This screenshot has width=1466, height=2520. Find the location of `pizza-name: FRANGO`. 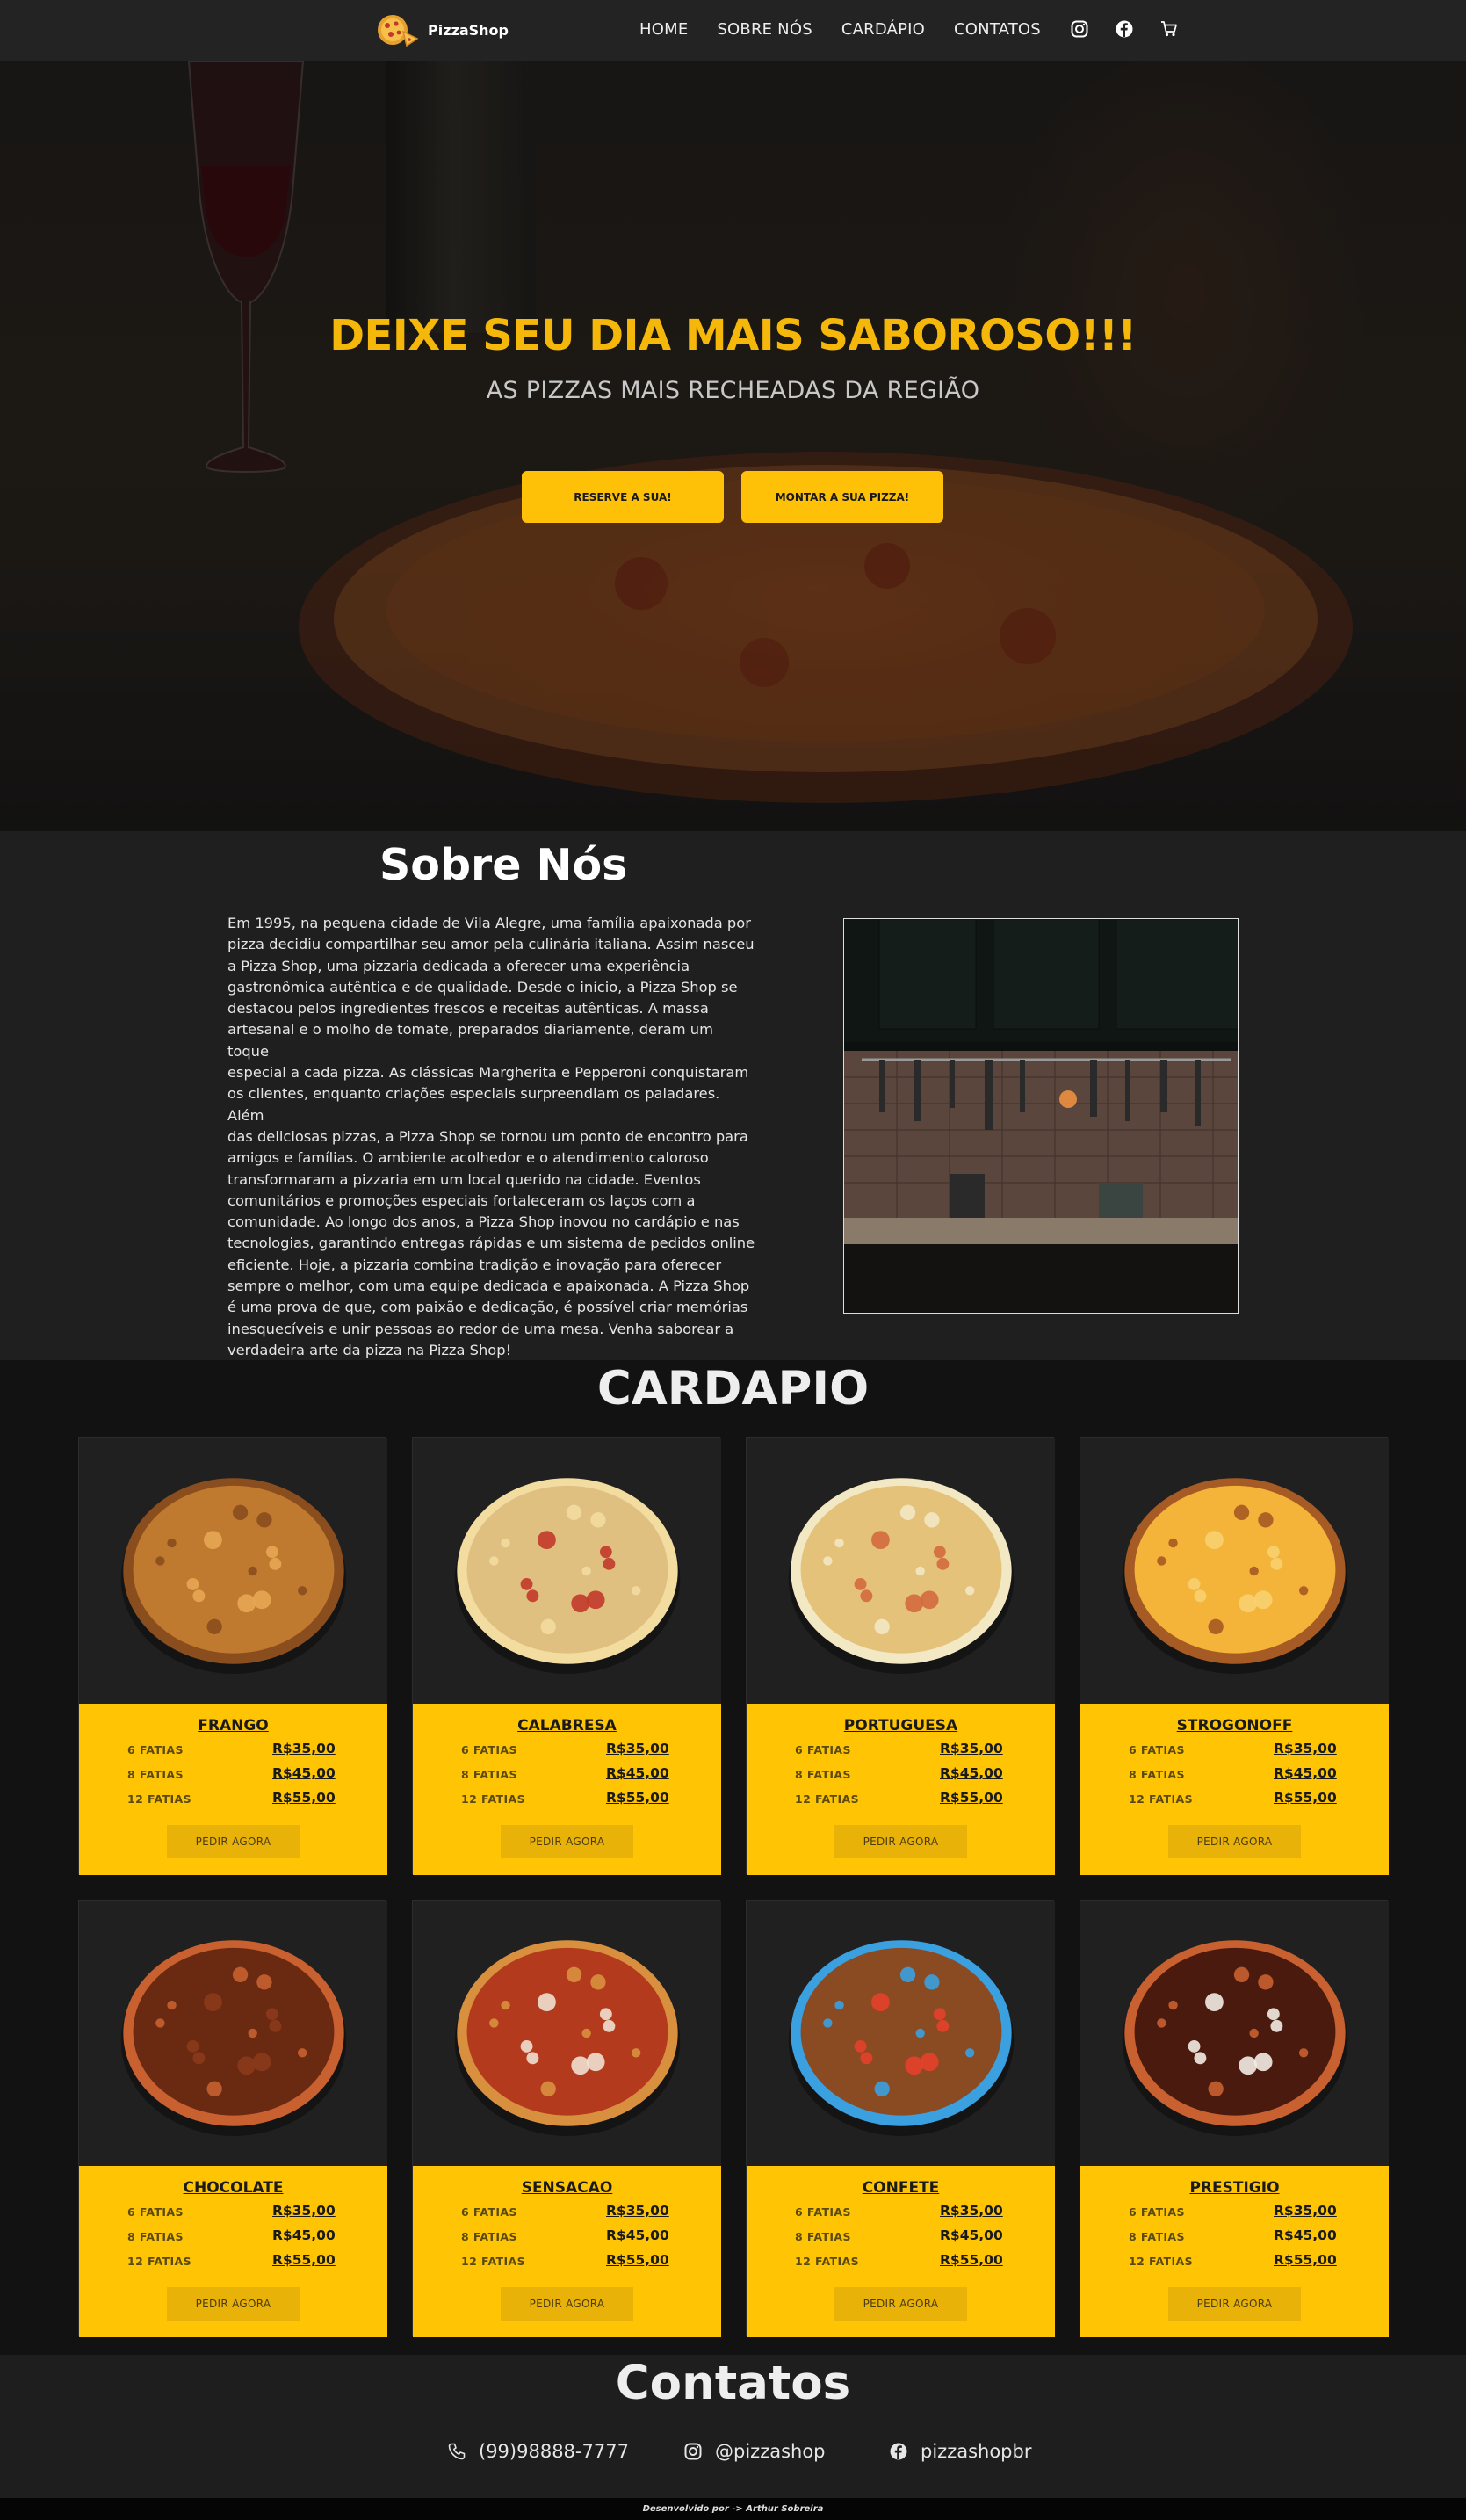

pizza-name: FRANGO is located at coordinates (233, 1725).